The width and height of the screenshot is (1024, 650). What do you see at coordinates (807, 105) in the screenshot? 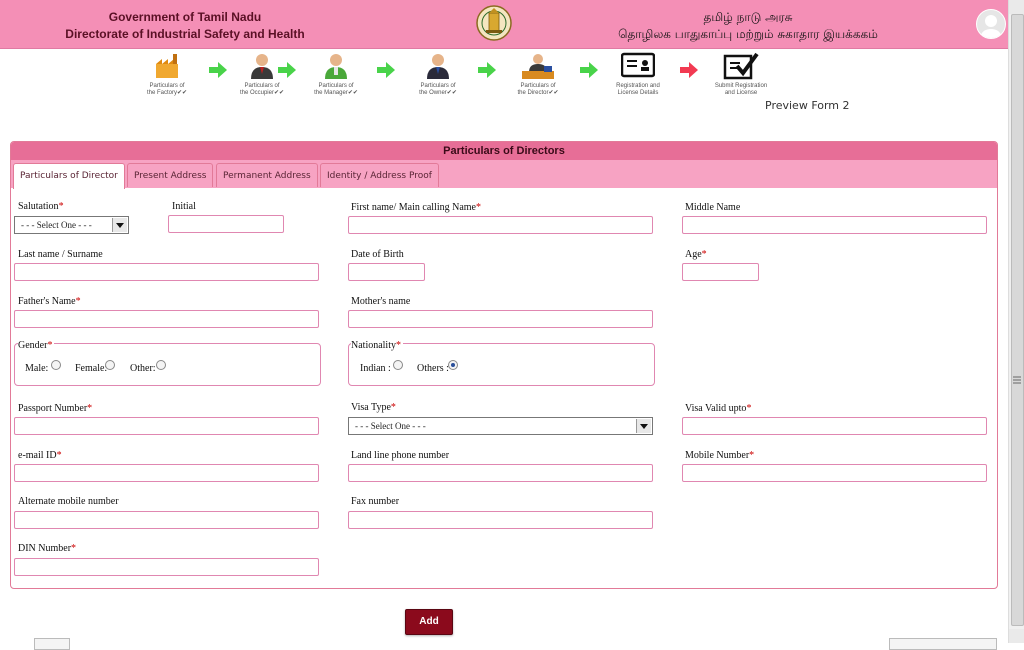
I see `preview-form-label: Preview Form 2` at bounding box center [807, 105].